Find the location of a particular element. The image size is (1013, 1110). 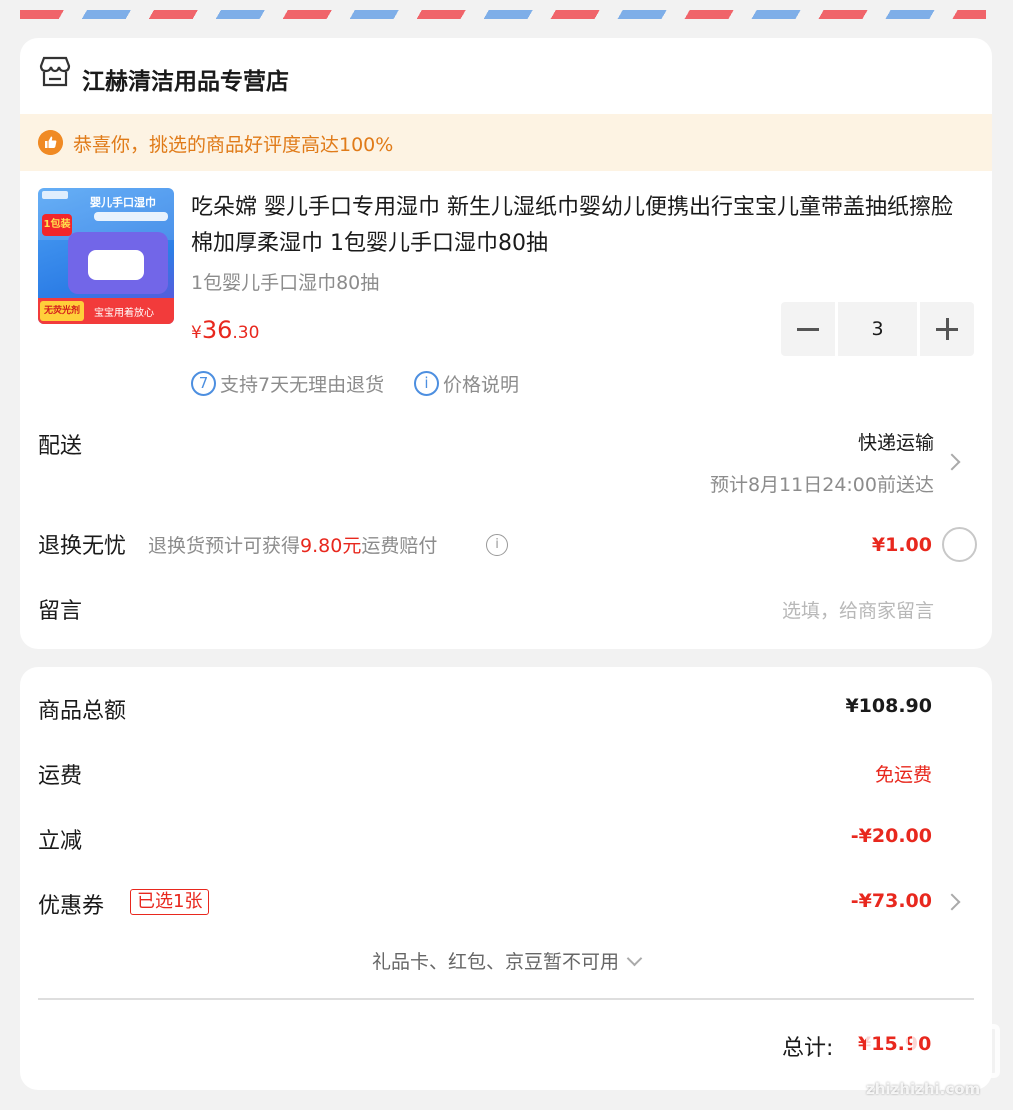

shipping-value: 免运费 is located at coordinates (903, 775).